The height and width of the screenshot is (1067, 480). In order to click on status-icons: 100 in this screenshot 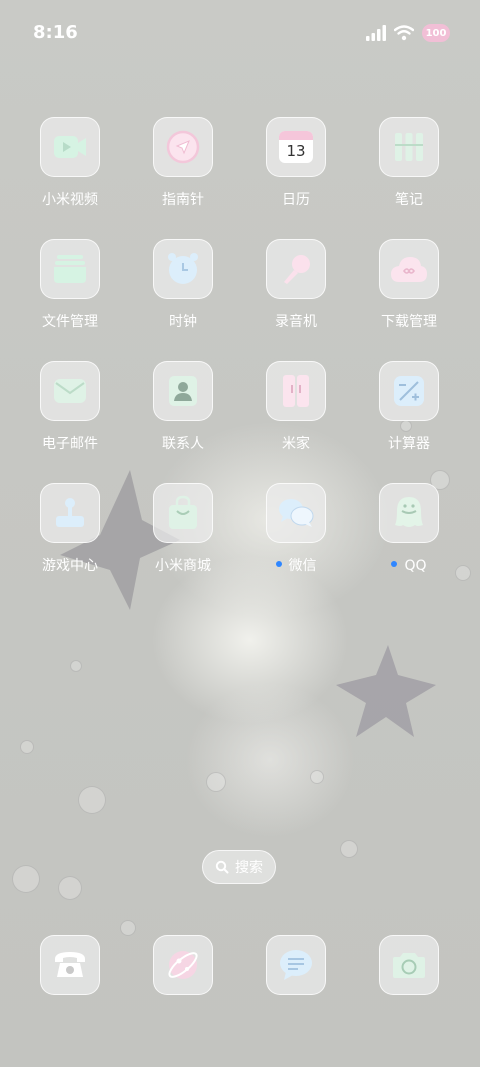, I will do `click(408, 33)`.